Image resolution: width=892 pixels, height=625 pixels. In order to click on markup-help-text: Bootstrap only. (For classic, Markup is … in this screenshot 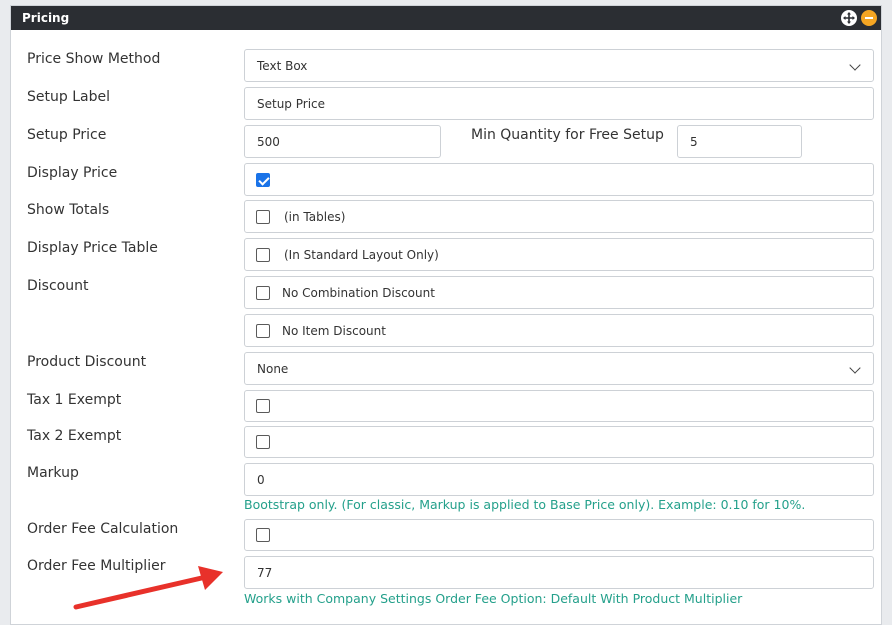, I will do `click(525, 504)`.